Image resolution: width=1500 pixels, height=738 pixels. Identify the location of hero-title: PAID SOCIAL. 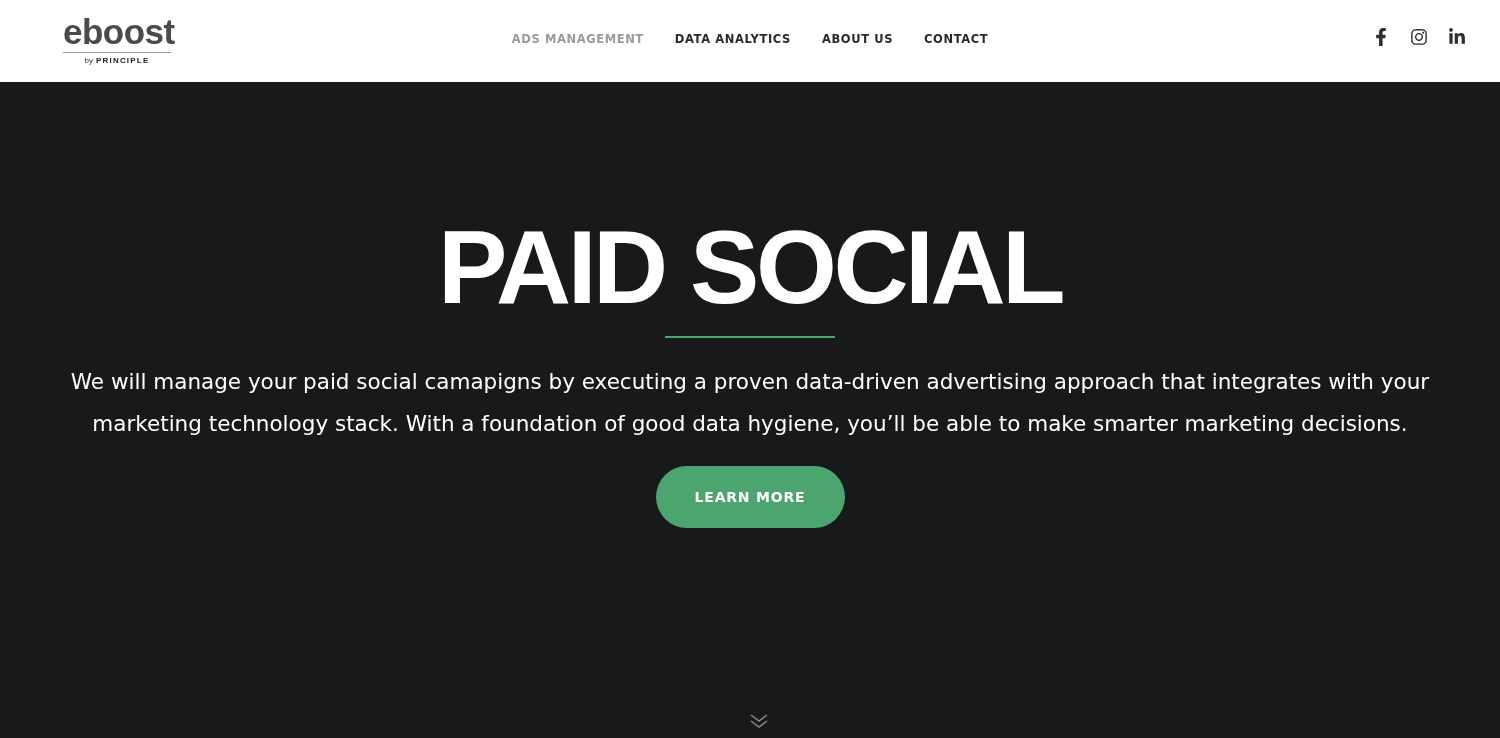
(749, 267).